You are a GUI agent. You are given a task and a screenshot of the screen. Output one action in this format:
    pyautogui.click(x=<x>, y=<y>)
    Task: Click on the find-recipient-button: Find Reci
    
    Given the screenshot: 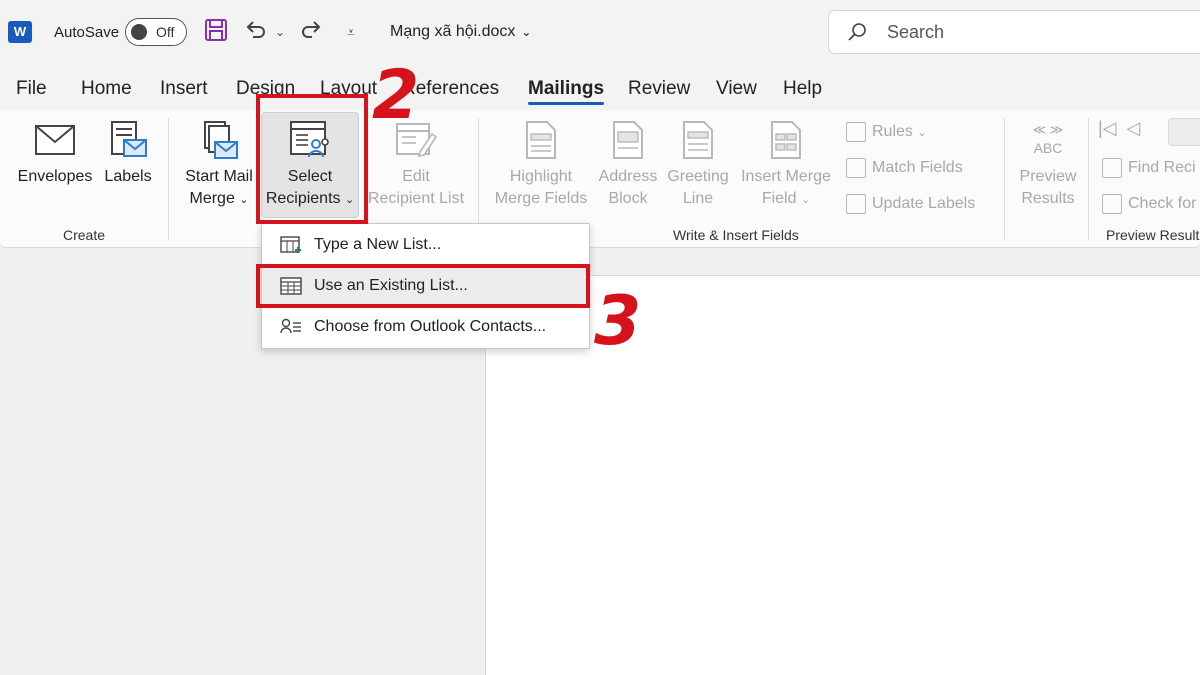 What is the action you would take?
    pyautogui.click(x=1149, y=168)
    